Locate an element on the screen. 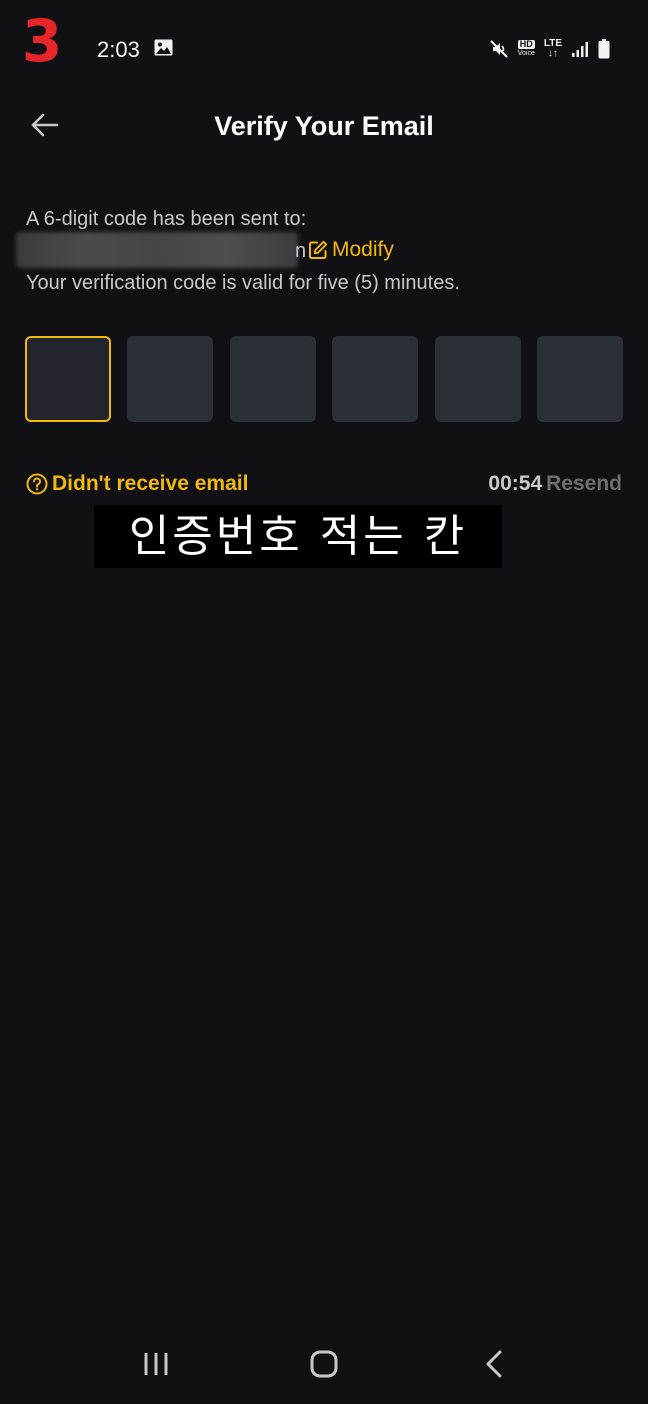 Image resolution: width=648 pixels, height=1404 pixels. code-sent-text: A 6-digit code has been sent to: is located at coordinates (166, 219).